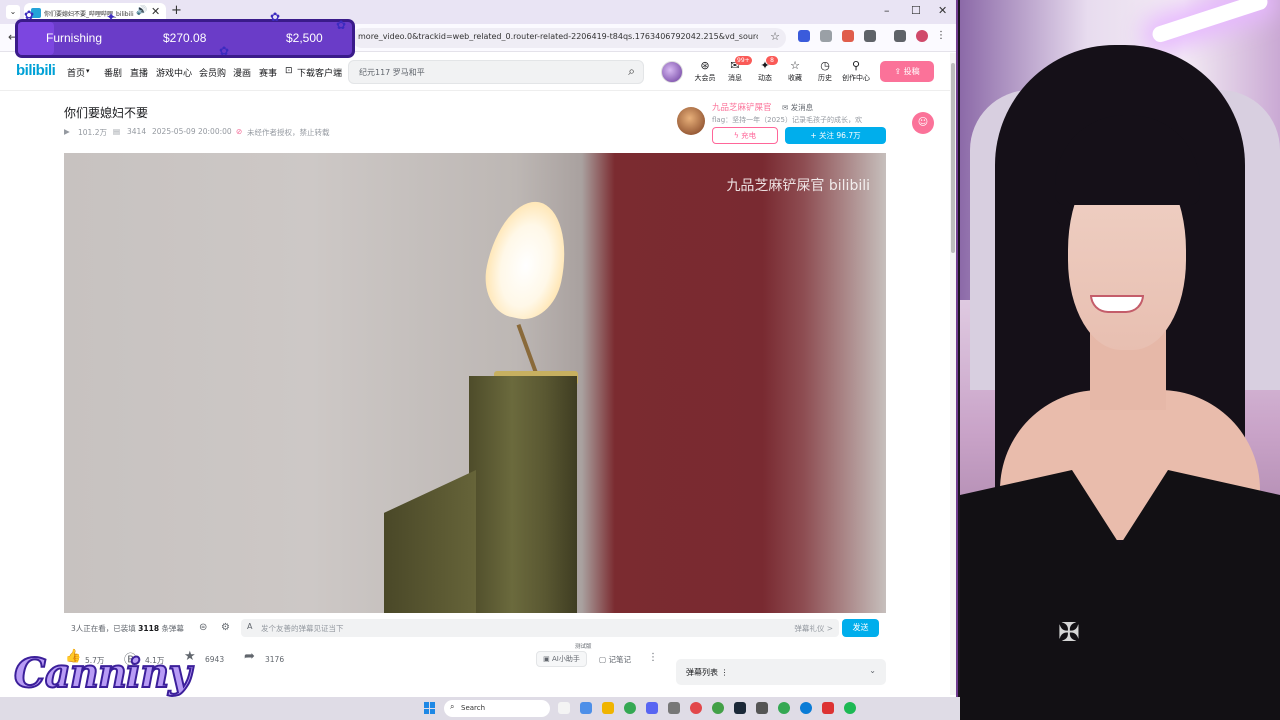  Describe the element at coordinates (139, 72) in the screenshot. I see `nav-live: 直播` at that location.